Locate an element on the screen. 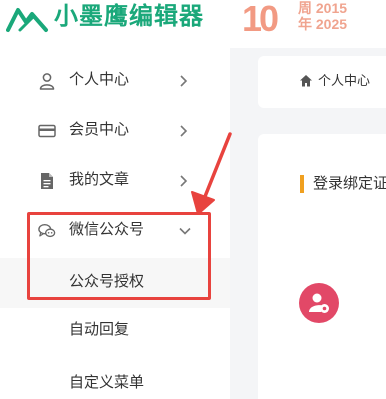  top-header: 小墨鹰编辑器 10 周 2015 年 2025 is located at coordinates (193, 24).